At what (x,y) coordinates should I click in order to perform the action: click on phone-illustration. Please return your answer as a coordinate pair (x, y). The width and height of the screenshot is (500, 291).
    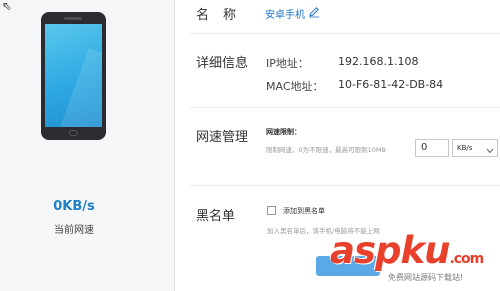
    Looking at the image, I should click on (73, 76).